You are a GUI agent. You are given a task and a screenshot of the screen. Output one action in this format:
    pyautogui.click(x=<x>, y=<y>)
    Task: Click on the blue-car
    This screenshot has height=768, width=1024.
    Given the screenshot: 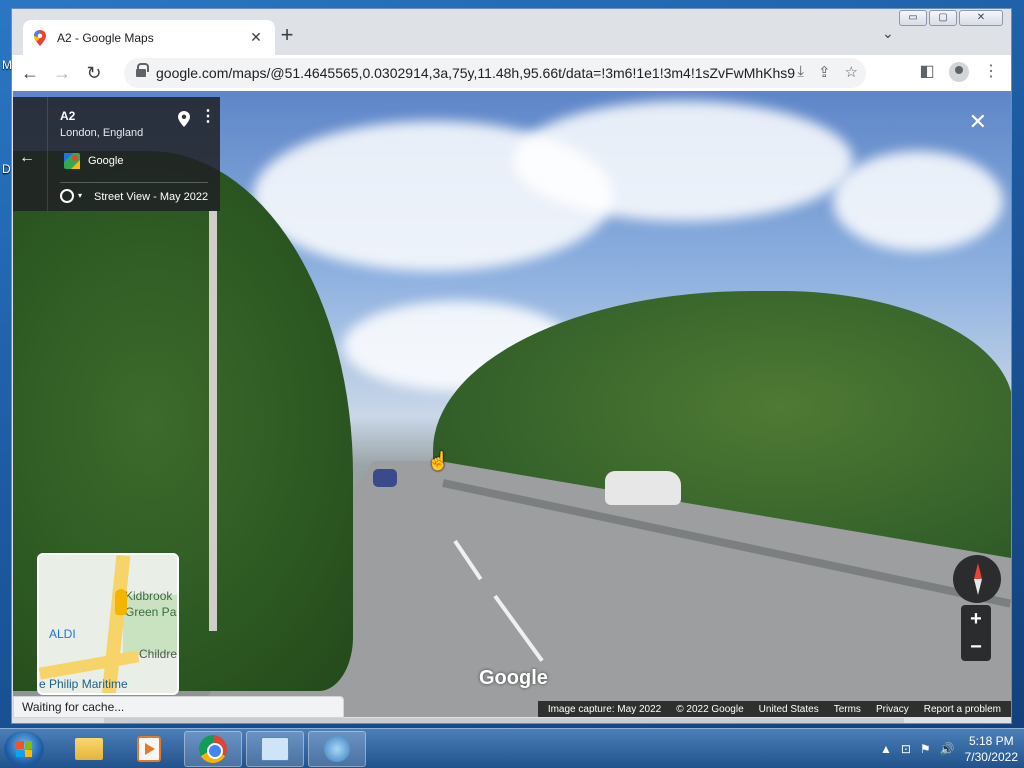 What is the action you would take?
    pyautogui.click(x=385, y=478)
    